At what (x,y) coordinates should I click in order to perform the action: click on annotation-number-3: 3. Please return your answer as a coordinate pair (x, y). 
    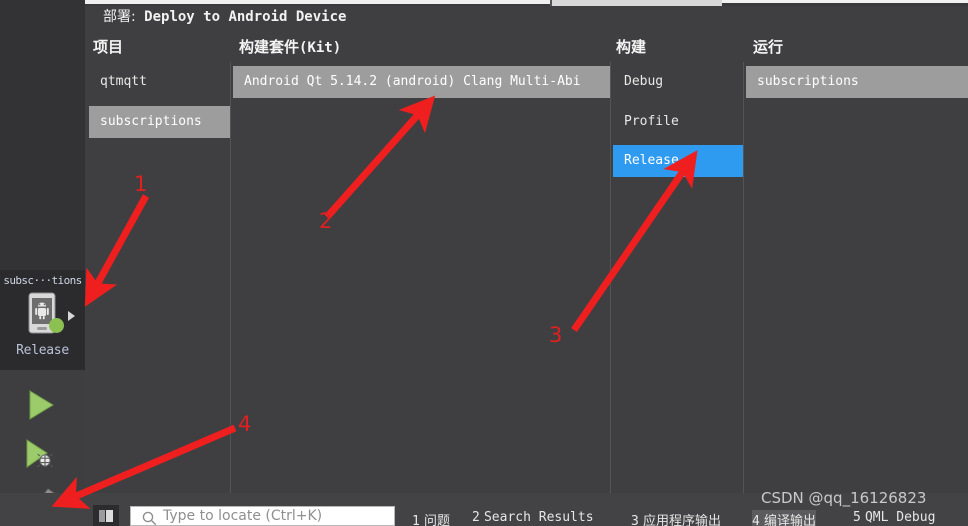
    Looking at the image, I should click on (556, 335).